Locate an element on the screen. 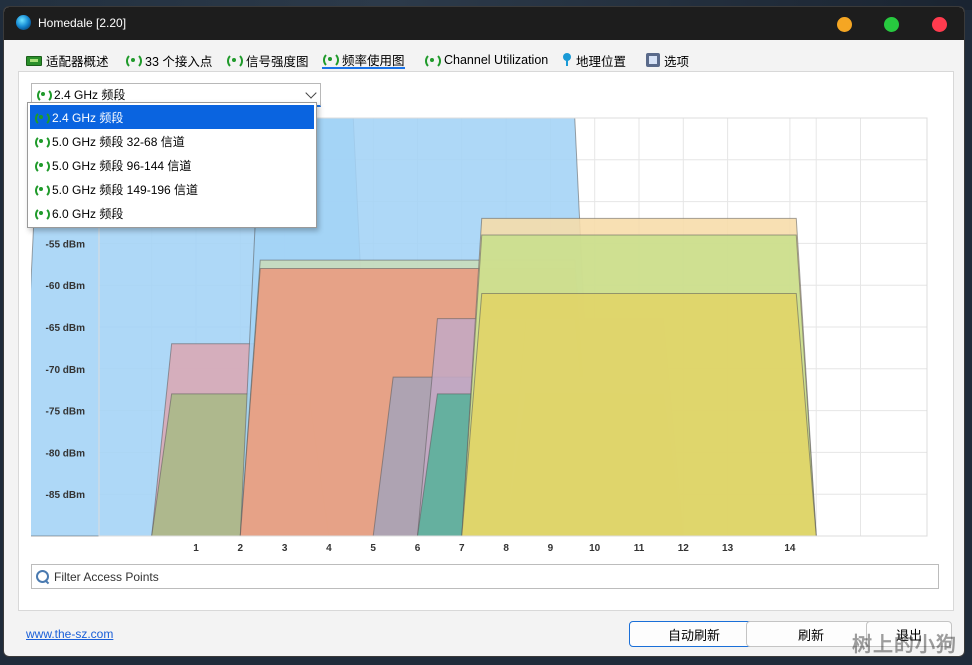  window-title: Homedale [2.20] is located at coordinates (82, 23).